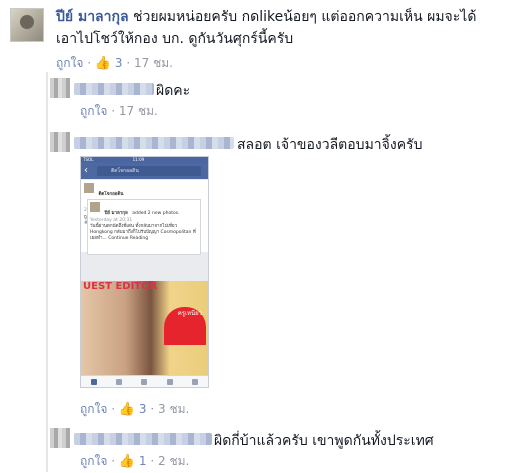 The image size is (532, 473). What do you see at coordinates (143, 461) in the screenshot?
I see `like-count: 1` at bounding box center [143, 461].